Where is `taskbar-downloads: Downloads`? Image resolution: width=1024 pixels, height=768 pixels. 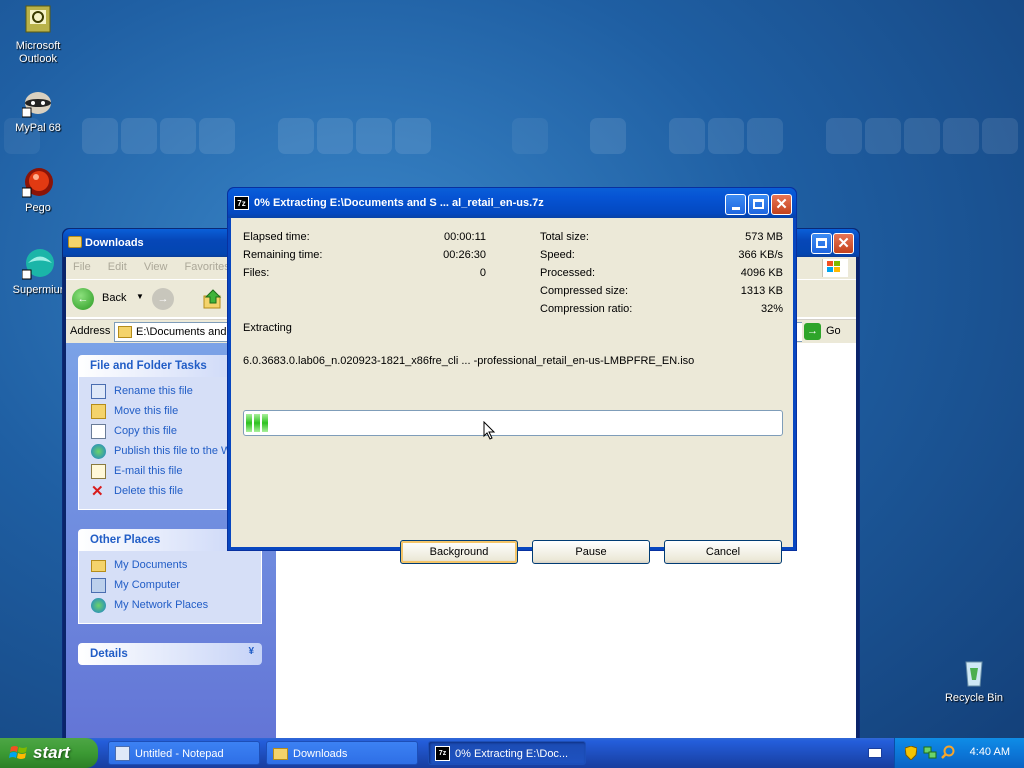
taskbar-downloads: Downloads is located at coordinates (342, 753).